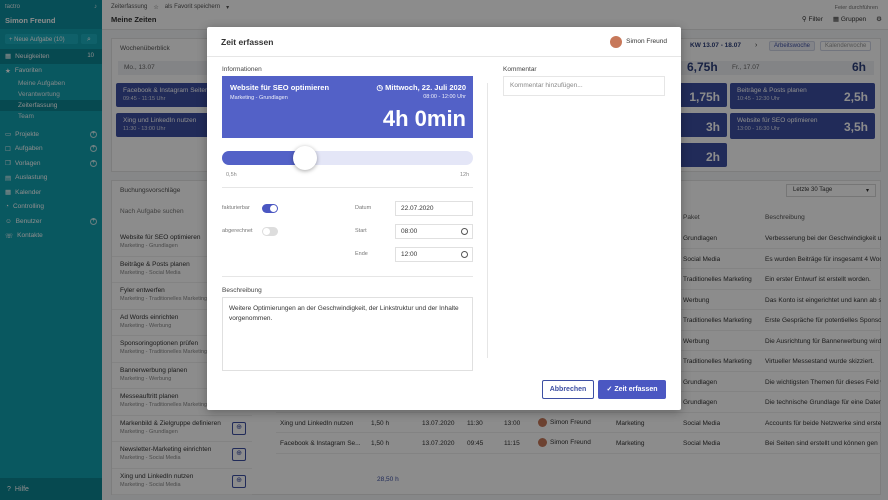  What do you see at coordinates (425, 87) in the screenshot?
I see `task-date: Mittwoch, 22. Juli 2020` at bounding box center [425, 87].